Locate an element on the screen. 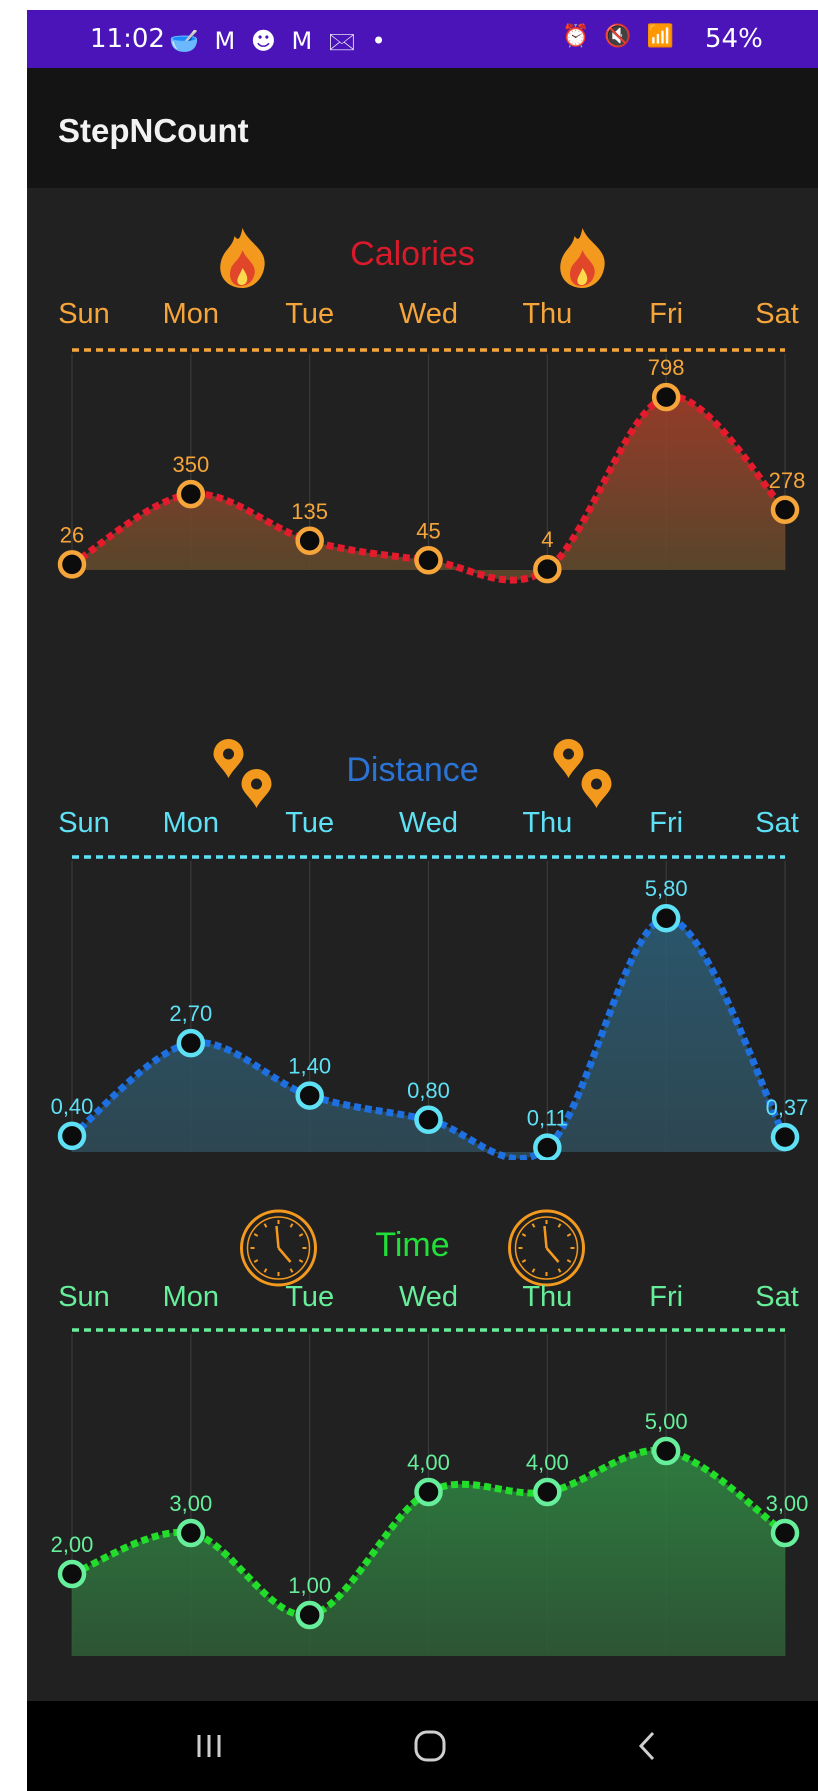 The image size is (818, 1791). data-label: 5,80 is located at coordinates (666, 888).